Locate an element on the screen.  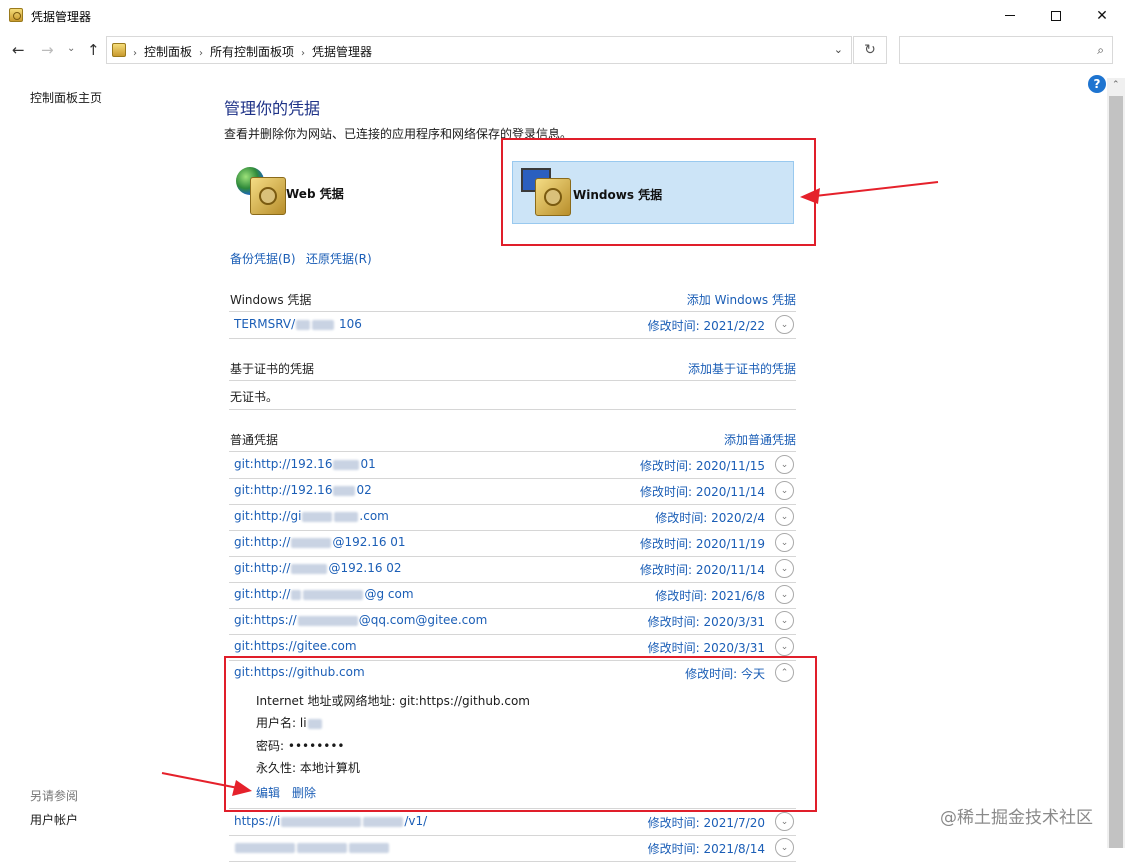
arrow-to-windows-credentials is located at coordinates (869, 192).